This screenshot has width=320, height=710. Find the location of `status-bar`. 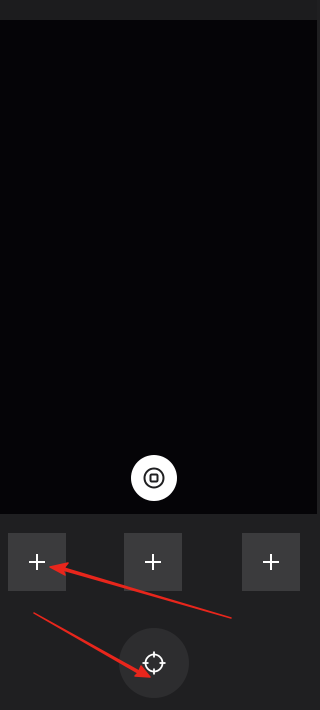

status-bar is located at coordinates (158, 10).